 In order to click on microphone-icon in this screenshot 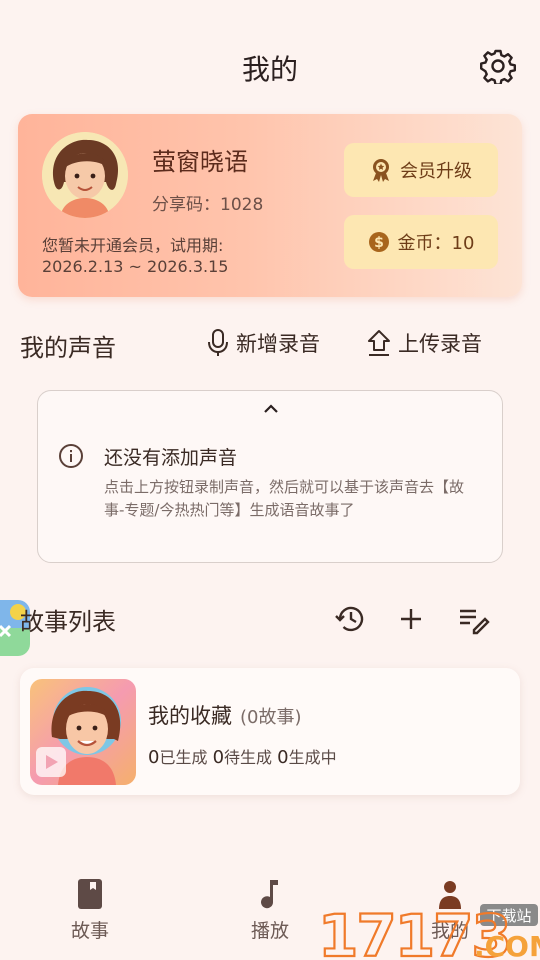, I will do `click(218, 342)`.